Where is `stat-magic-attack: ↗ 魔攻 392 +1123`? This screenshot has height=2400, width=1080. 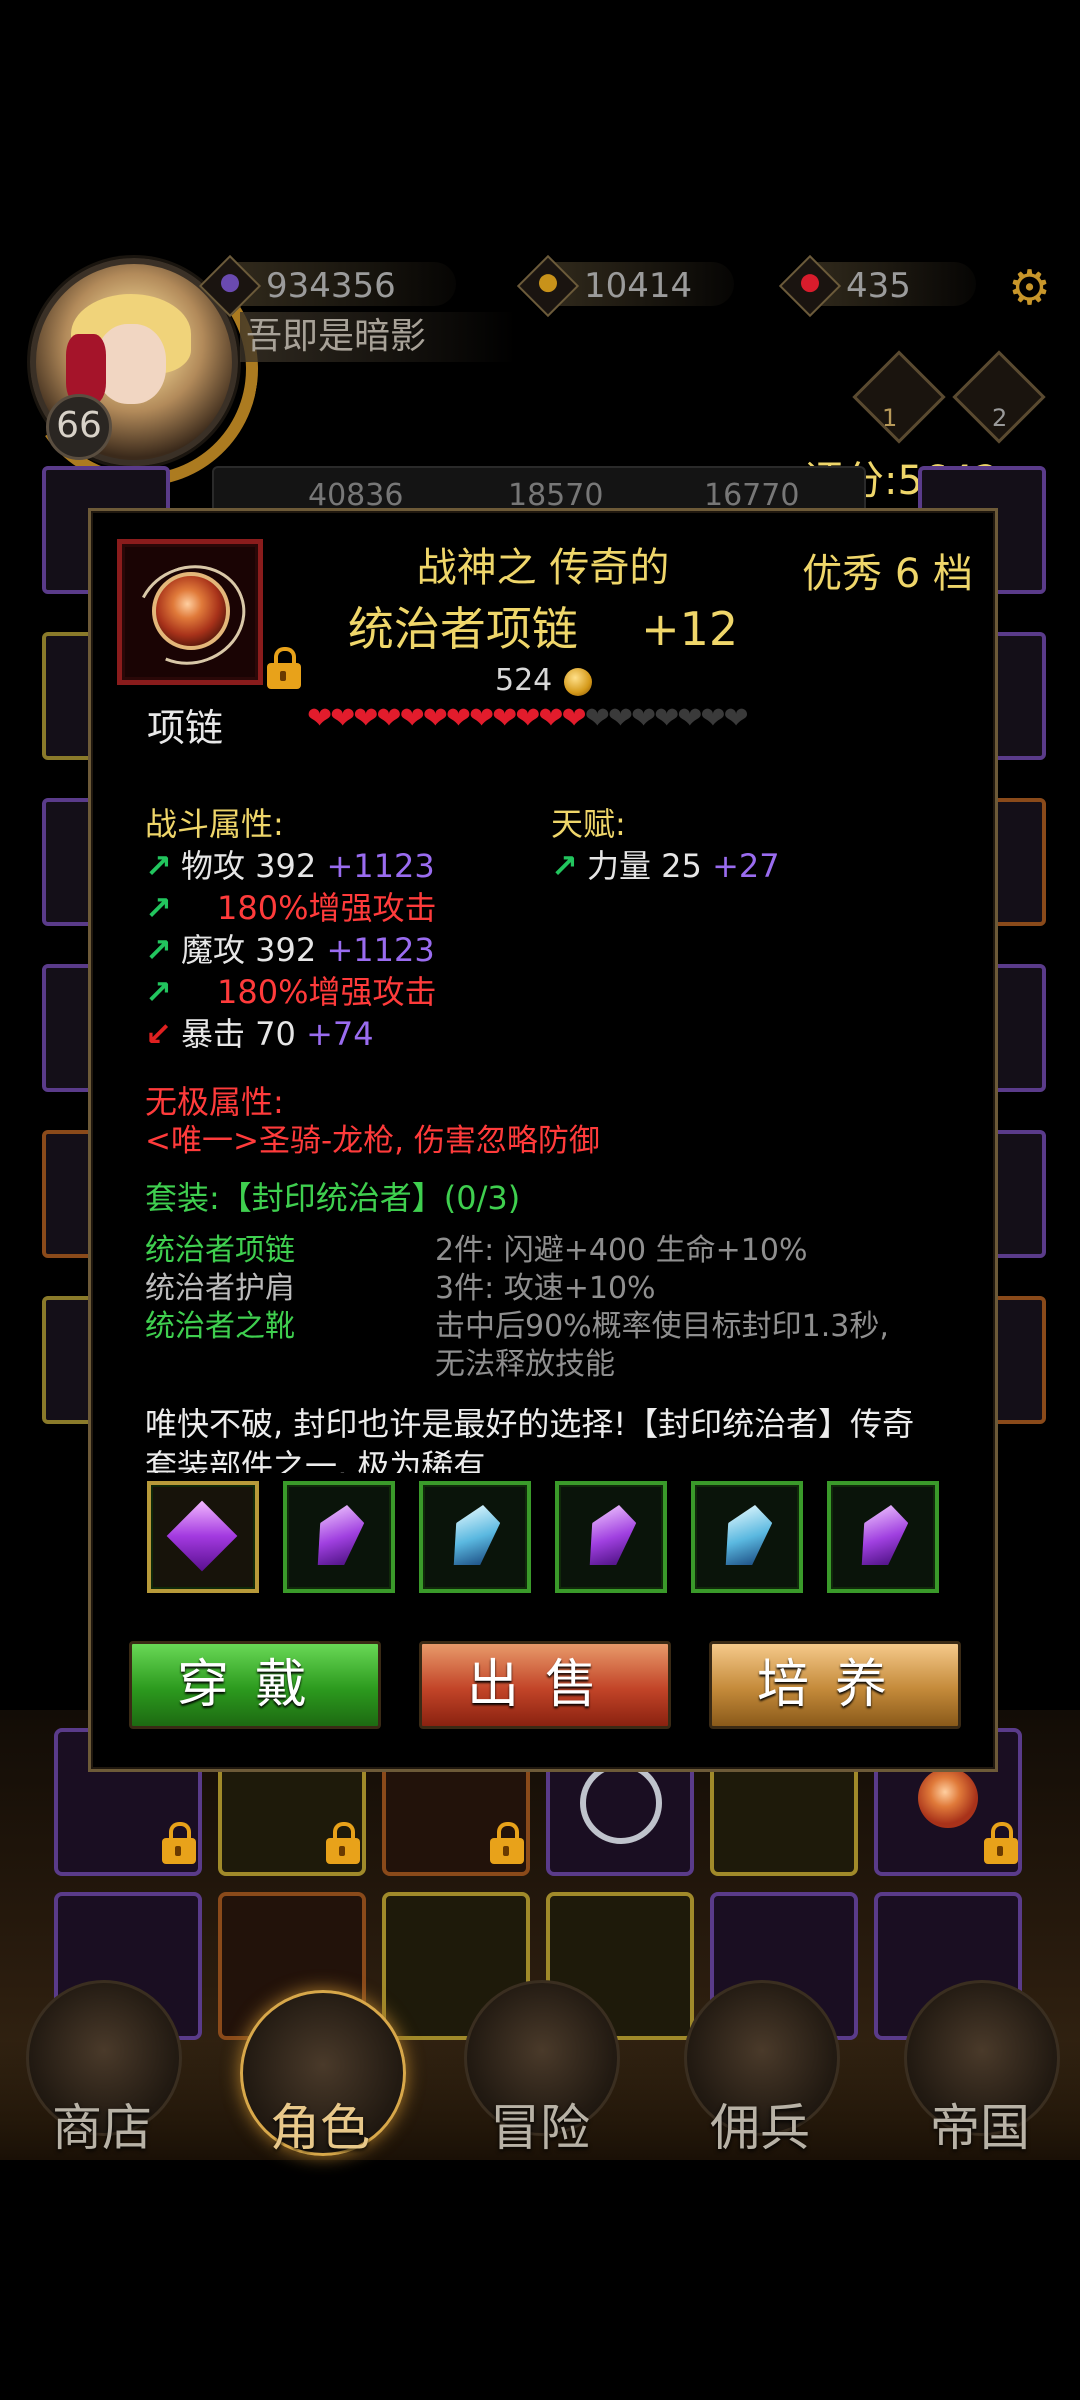 stat-magic-attack: ↗ 魔攻 392 +1123 is located at coordinates (290, 950).